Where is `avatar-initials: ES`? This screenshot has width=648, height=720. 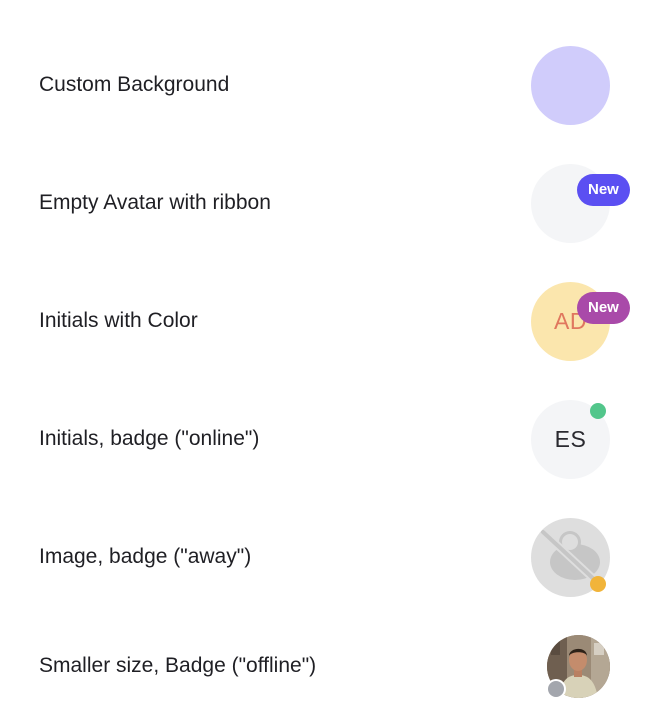 avatar-initials: ES is located at coordinates (570, 439).